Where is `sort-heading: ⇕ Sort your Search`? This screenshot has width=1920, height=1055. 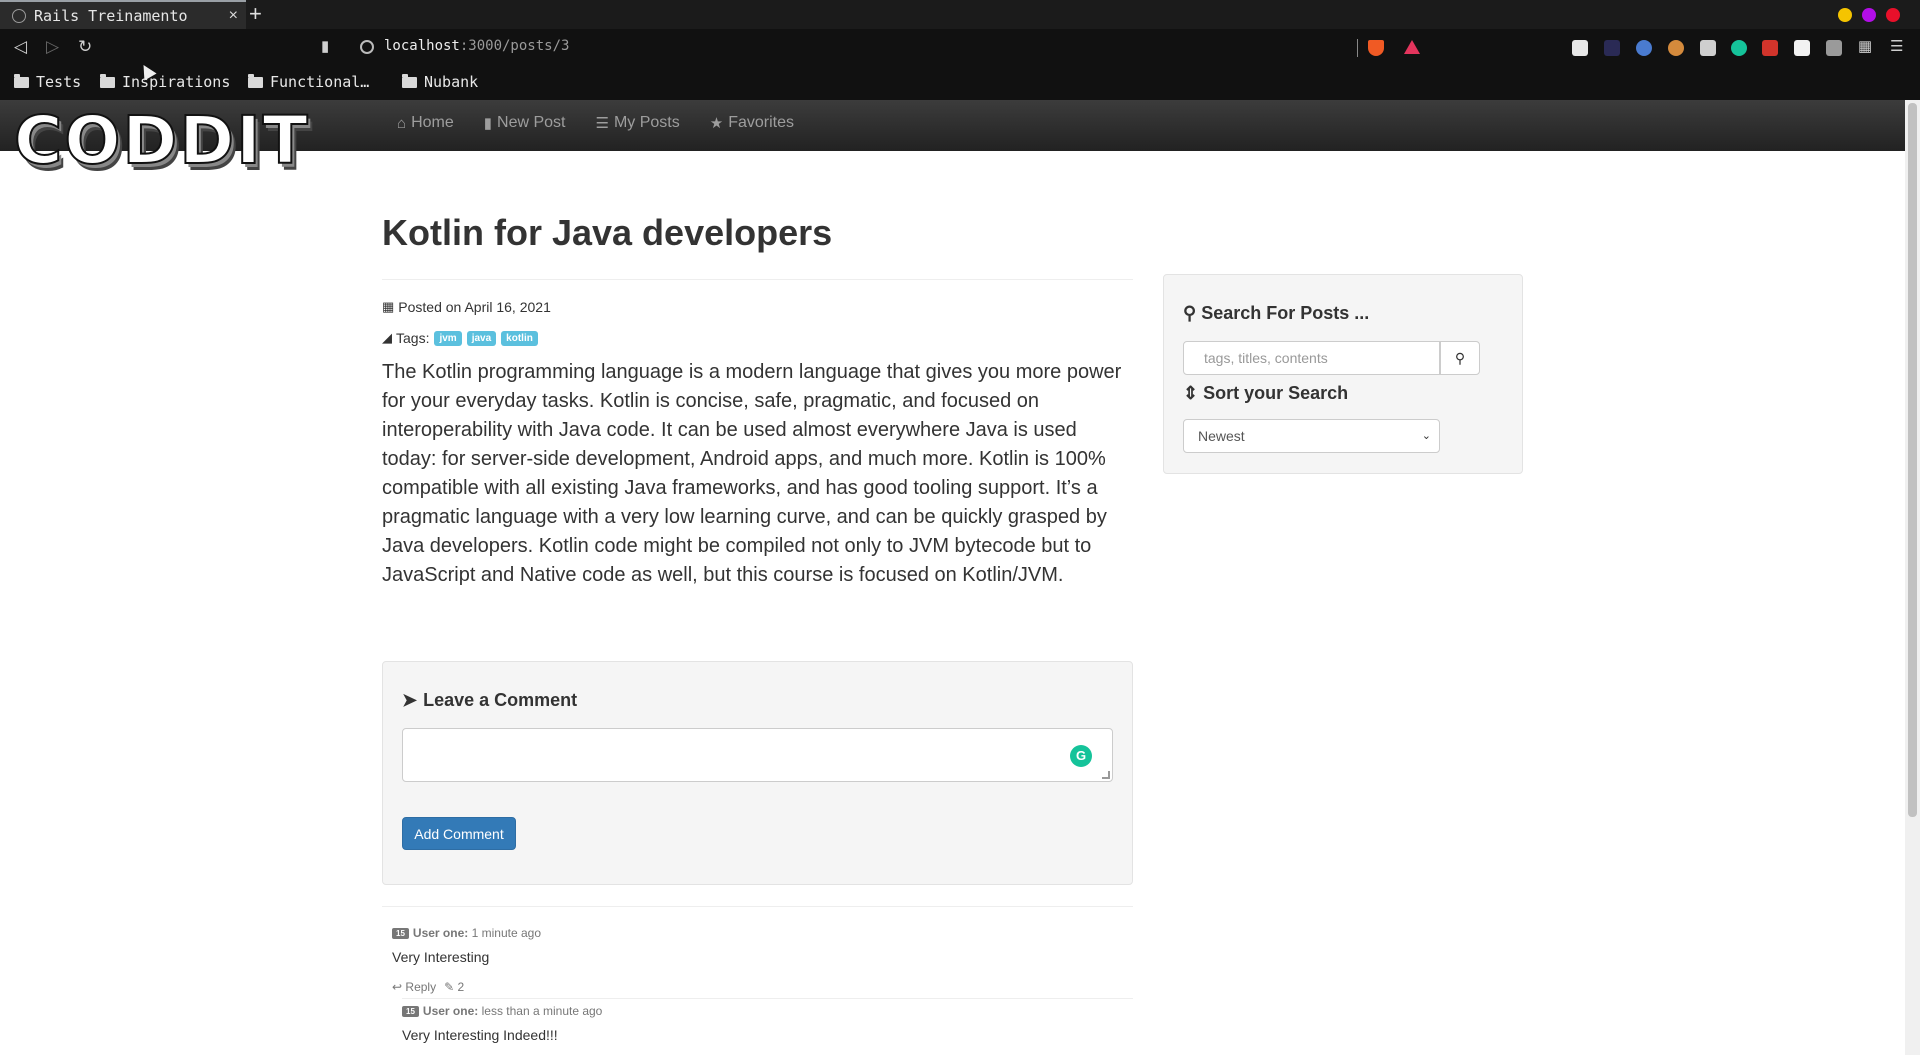 sort-heading: ⇕ Sort your Search is located at coordinates (1265, 393).